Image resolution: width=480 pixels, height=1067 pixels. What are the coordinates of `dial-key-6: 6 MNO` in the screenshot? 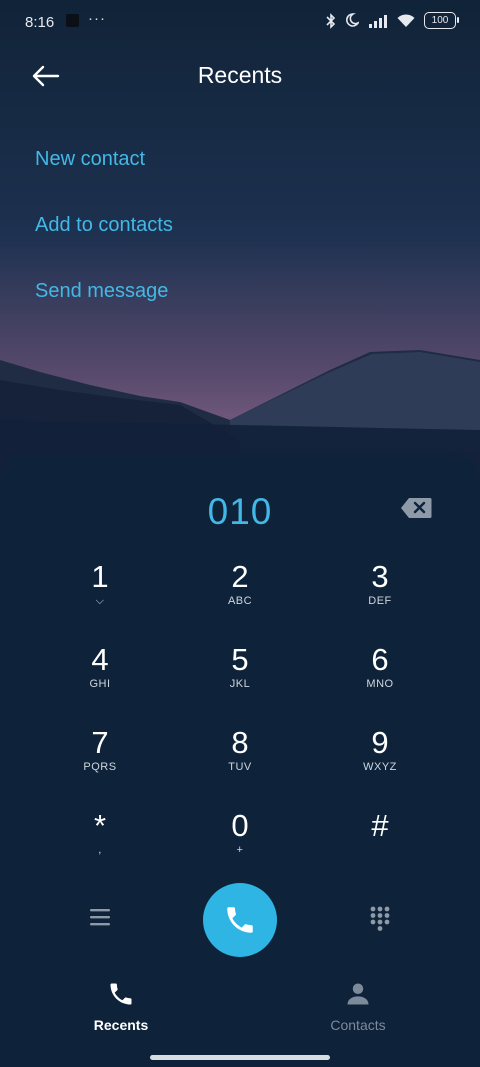 It's located at (380, 683).